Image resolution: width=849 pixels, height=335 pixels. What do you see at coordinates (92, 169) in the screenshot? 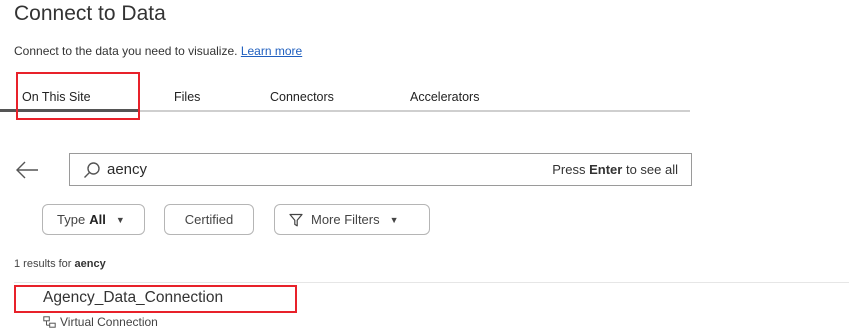
I see `search-icon` at bounding box center [92, 169].